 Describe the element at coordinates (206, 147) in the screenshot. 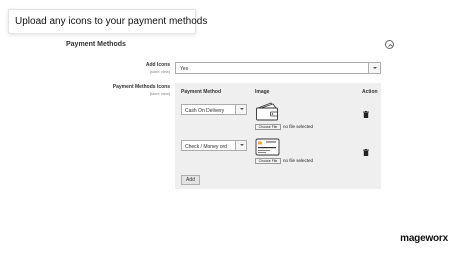

I see `payment-method-value: Check / Money ord` at that location.